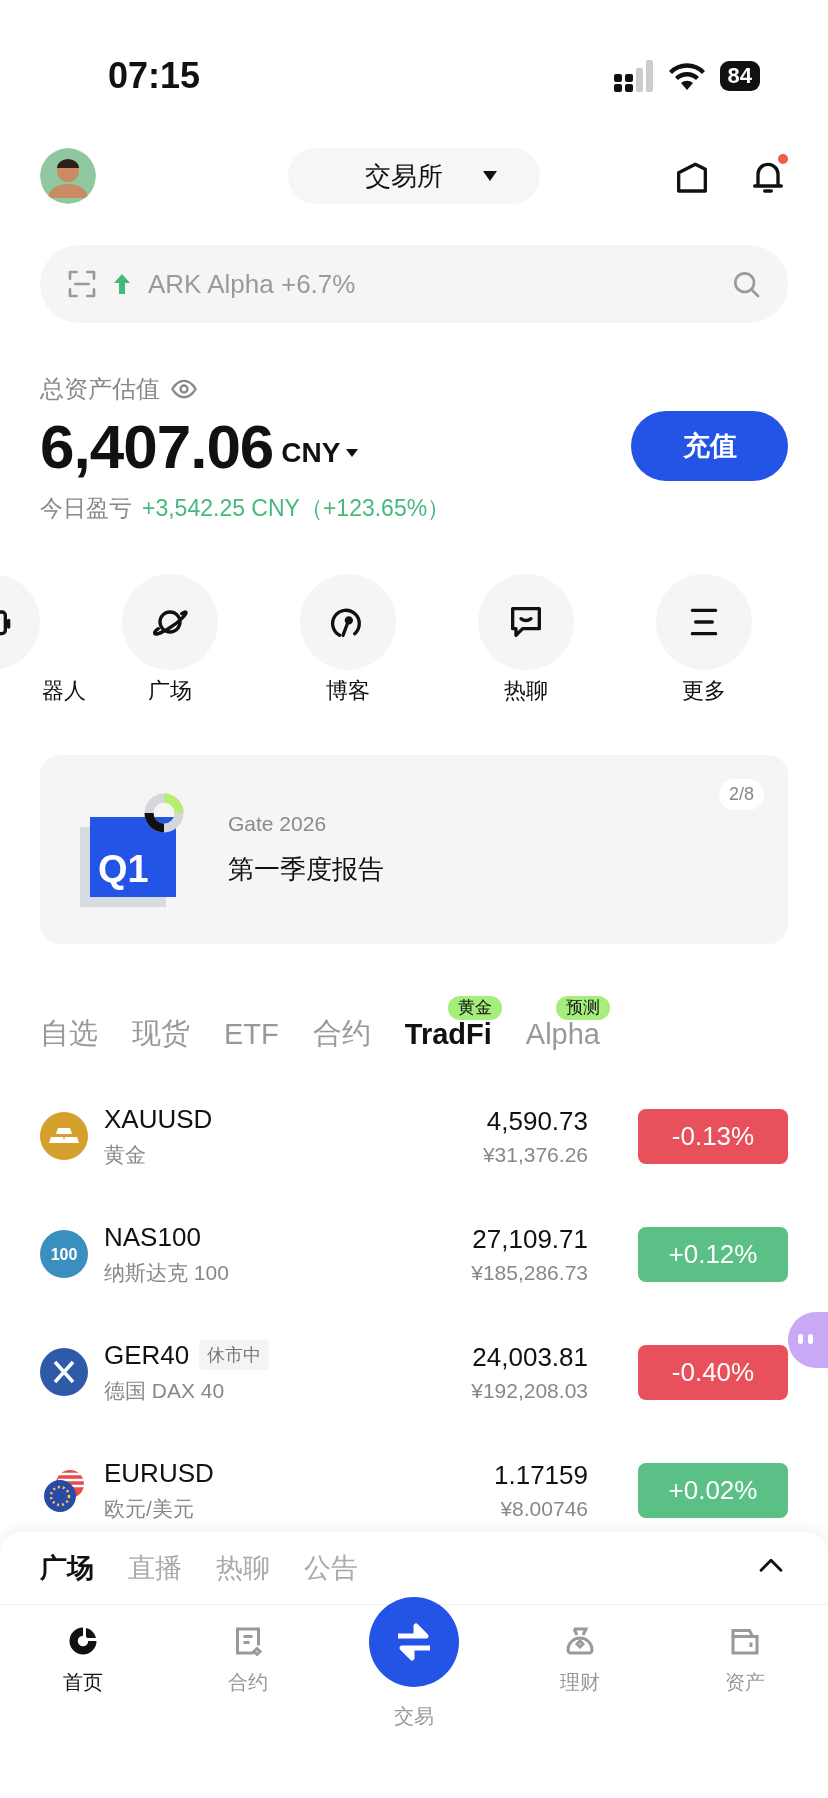 The image size is (828, 1798). I want to click on market-name: 纳斯达克 100, so click(167, 1272).